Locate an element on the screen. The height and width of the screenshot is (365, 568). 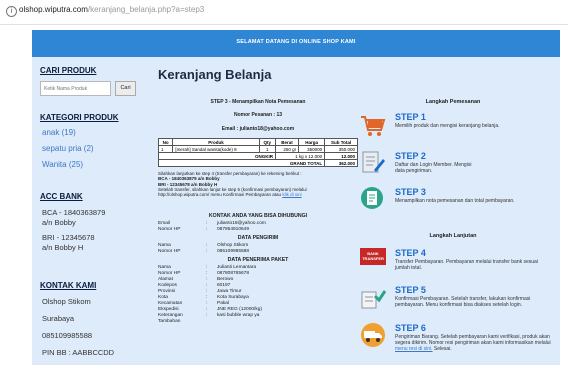
shopping-cart-icon is located at coordinates (373, 126).